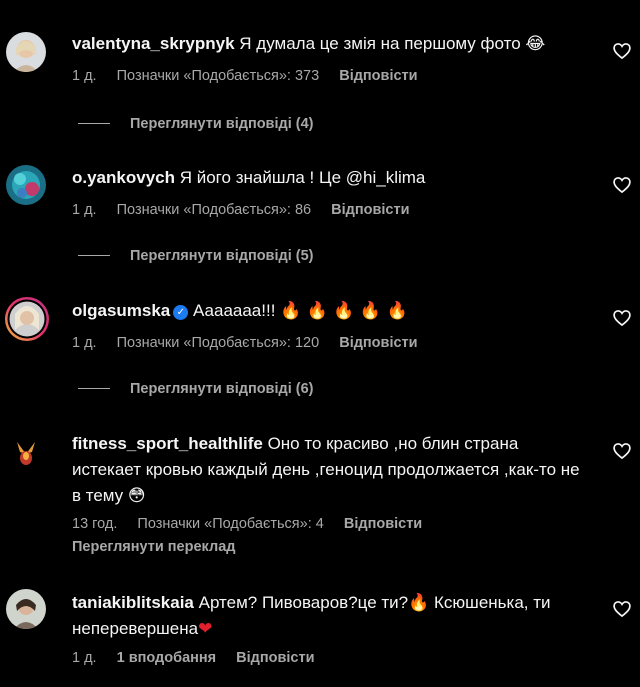  I want to click on avatar-with-story-ring, so click(27, 319).